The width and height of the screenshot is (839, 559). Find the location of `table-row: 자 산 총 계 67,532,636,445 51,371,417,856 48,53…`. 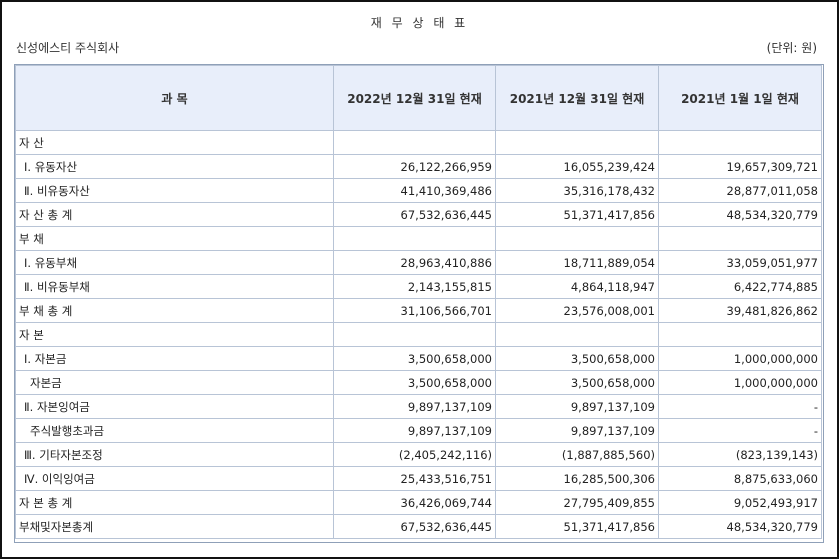

table-row: 자 산 총 계 67,532,636,445 51,371,417,856 48,53… is located at coordinates (418, 214).